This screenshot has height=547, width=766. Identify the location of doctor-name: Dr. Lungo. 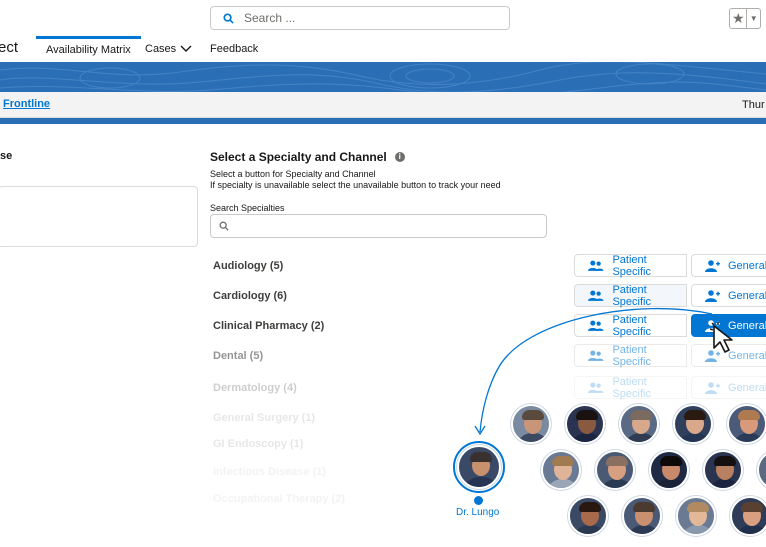
(478, 512).